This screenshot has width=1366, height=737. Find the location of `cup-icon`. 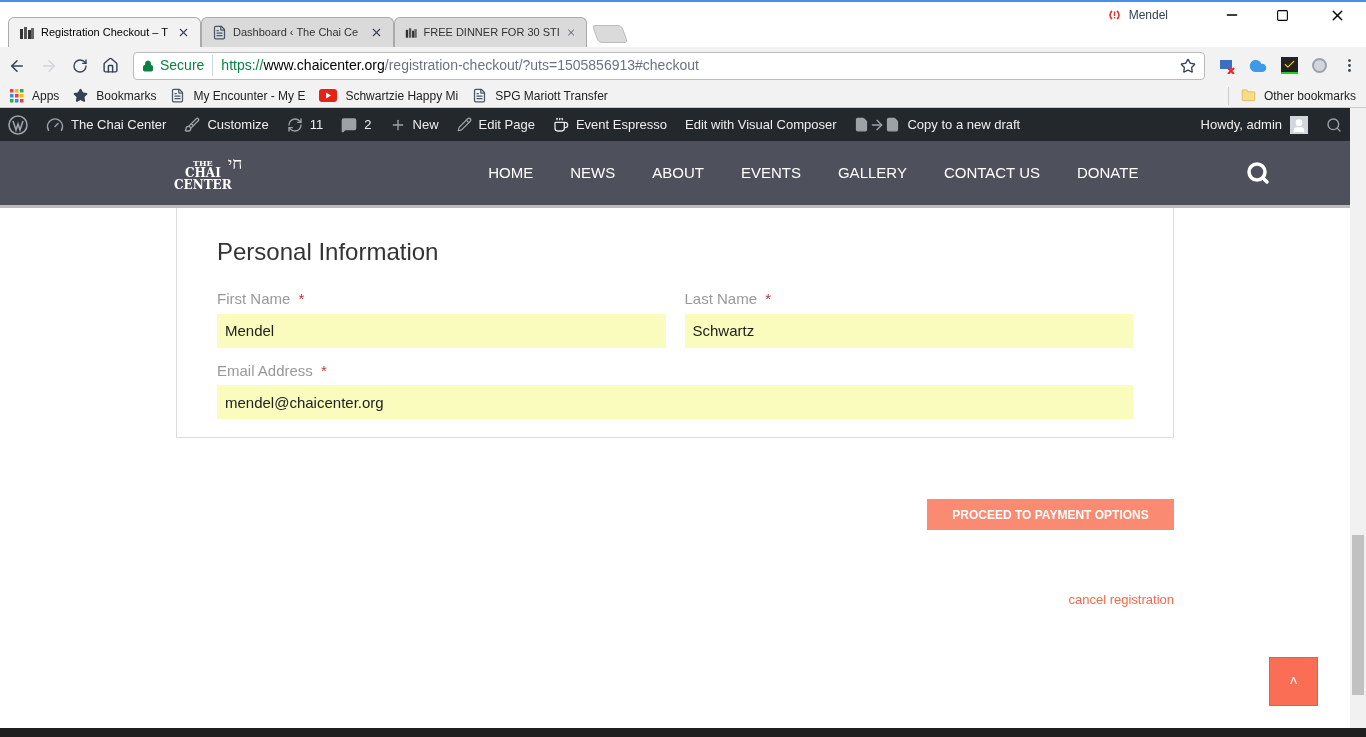

cup-icon is located at coordinates (560, 124).